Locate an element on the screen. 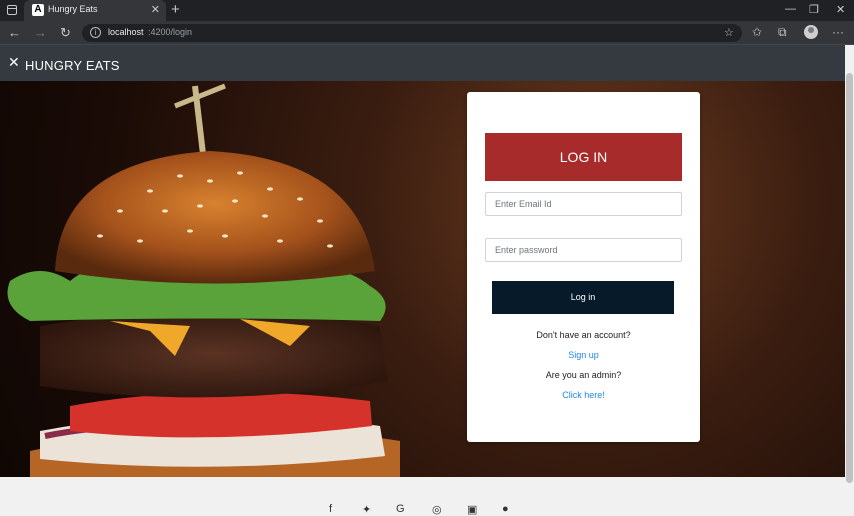 The image size is (854, 516). tab-actions-icon is located at coordinates (12, 10).